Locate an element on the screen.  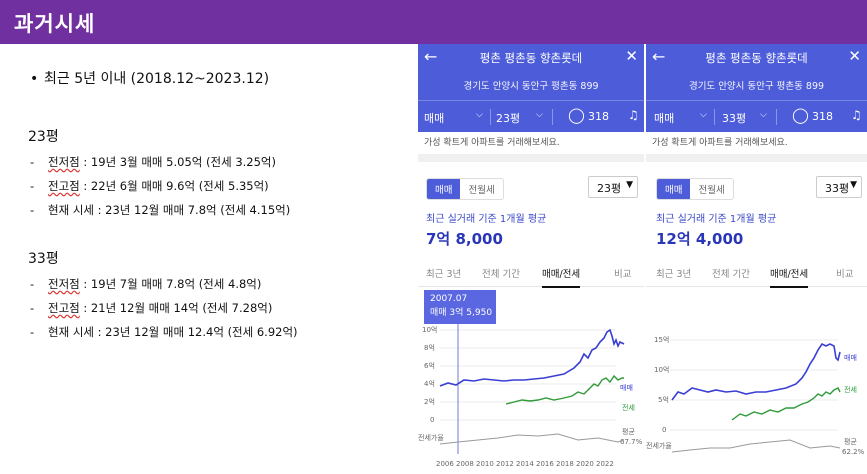
group-title-23: 23평 is located at coordinates (43, 137).